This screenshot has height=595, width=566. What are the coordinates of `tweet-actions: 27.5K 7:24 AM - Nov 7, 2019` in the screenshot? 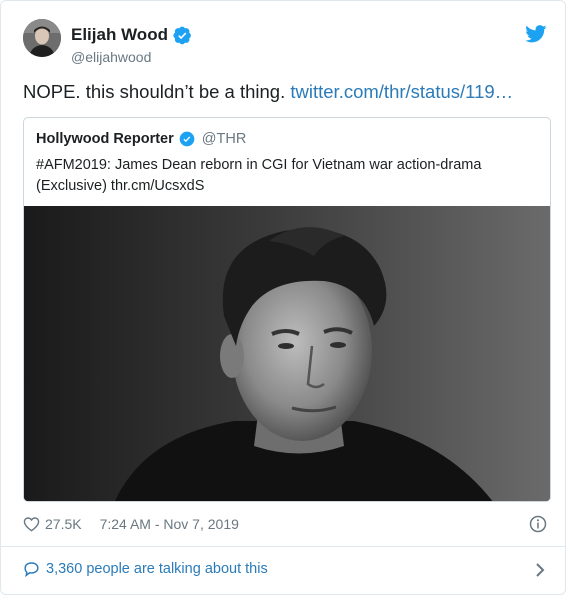 It's located at (131, 524).